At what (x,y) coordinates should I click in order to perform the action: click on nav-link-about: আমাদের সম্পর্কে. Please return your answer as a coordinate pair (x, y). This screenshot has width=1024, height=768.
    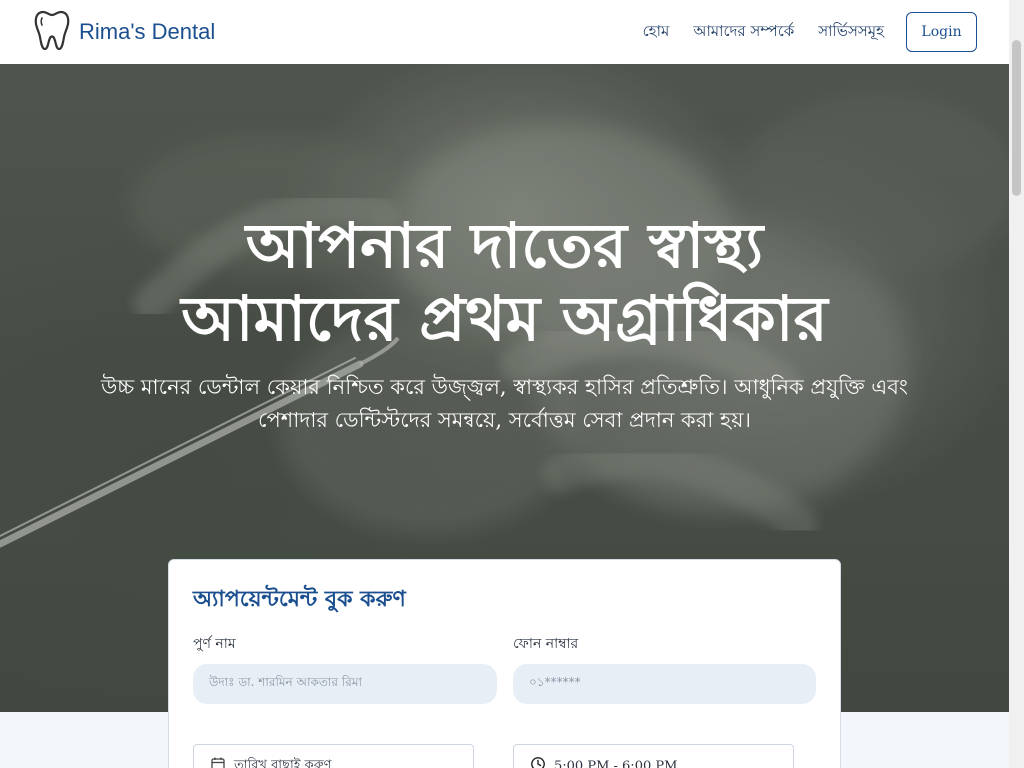
    Looking at the image, I should click on (743, 32).